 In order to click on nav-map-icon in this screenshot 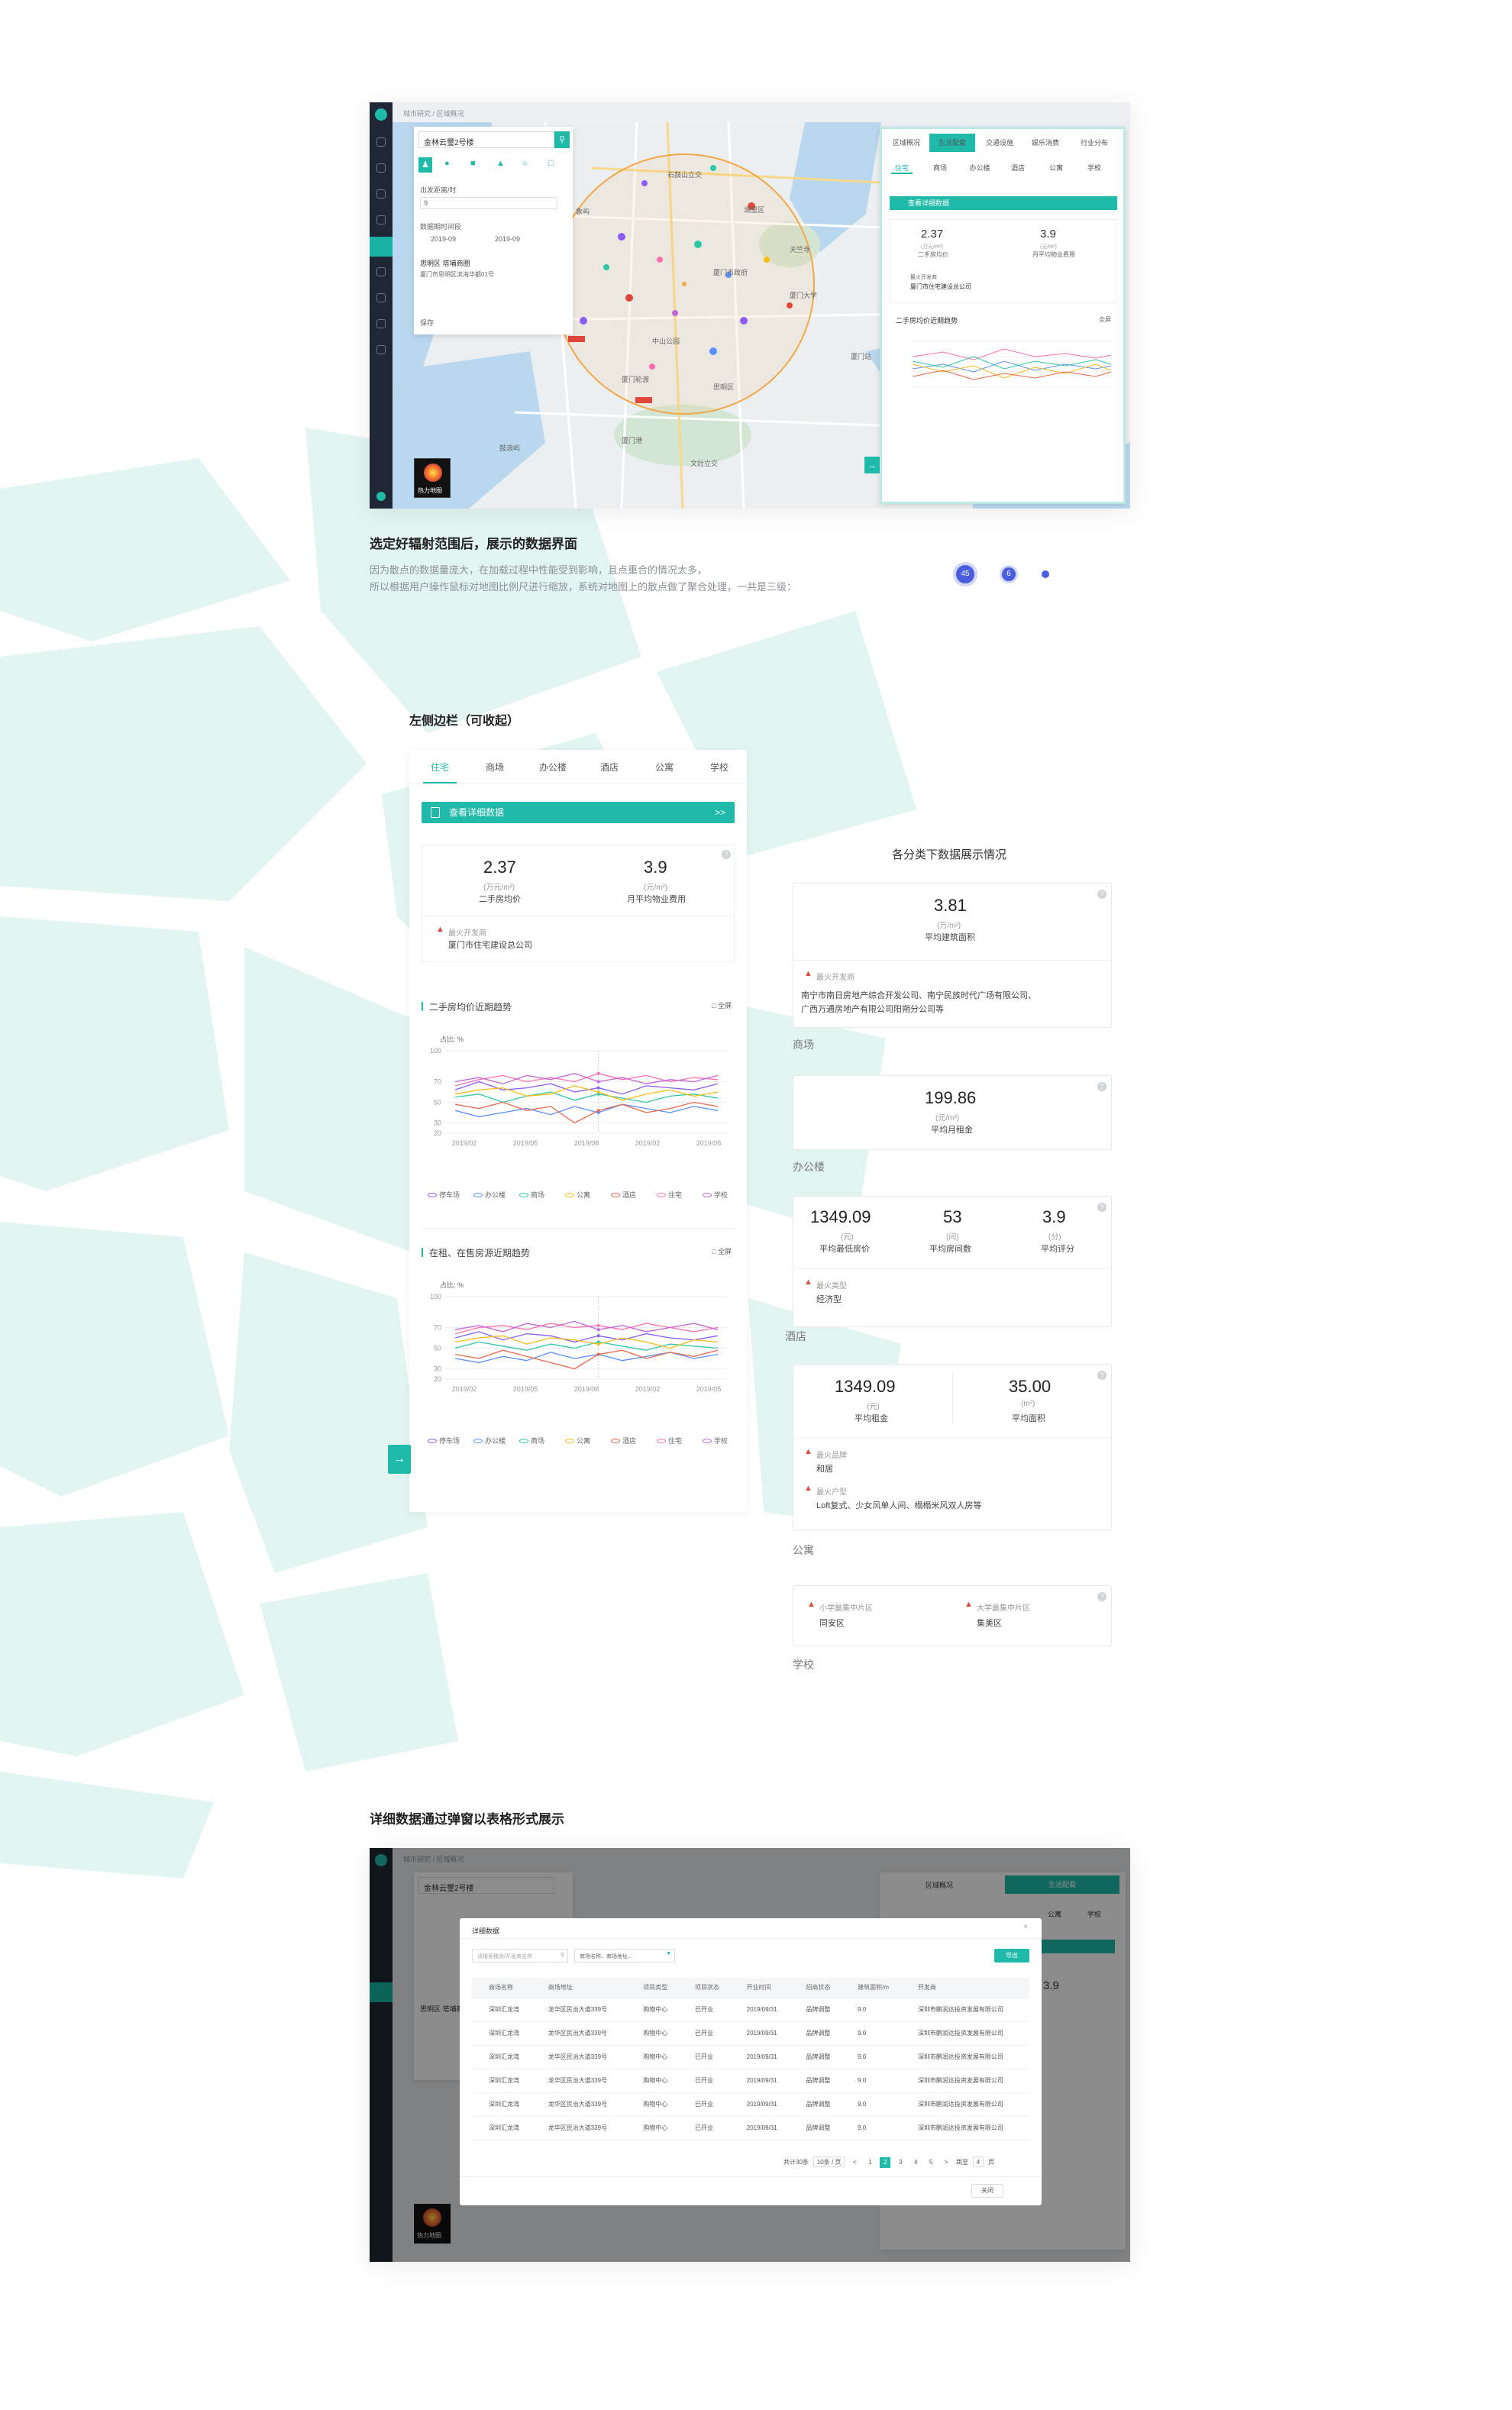, I will do `click(381, 168)`.